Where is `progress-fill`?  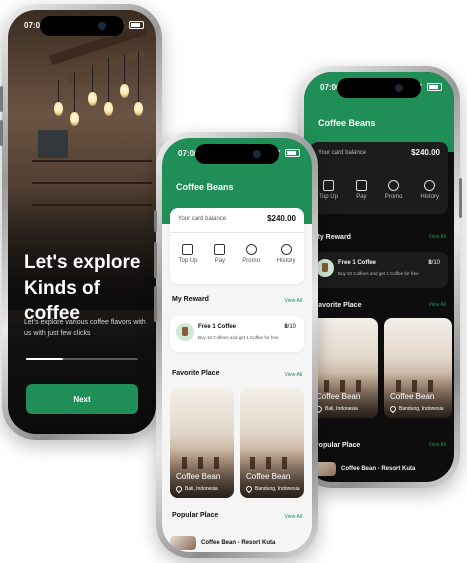 progress-fill is located at coordinates (44, 359).